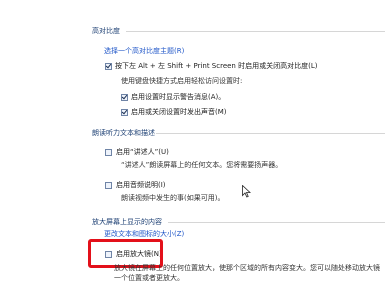  I want to click on narrator-description: “讲述人”朗读屏幕上的任何文本。您将需要扬声器。, so click(202, 165).